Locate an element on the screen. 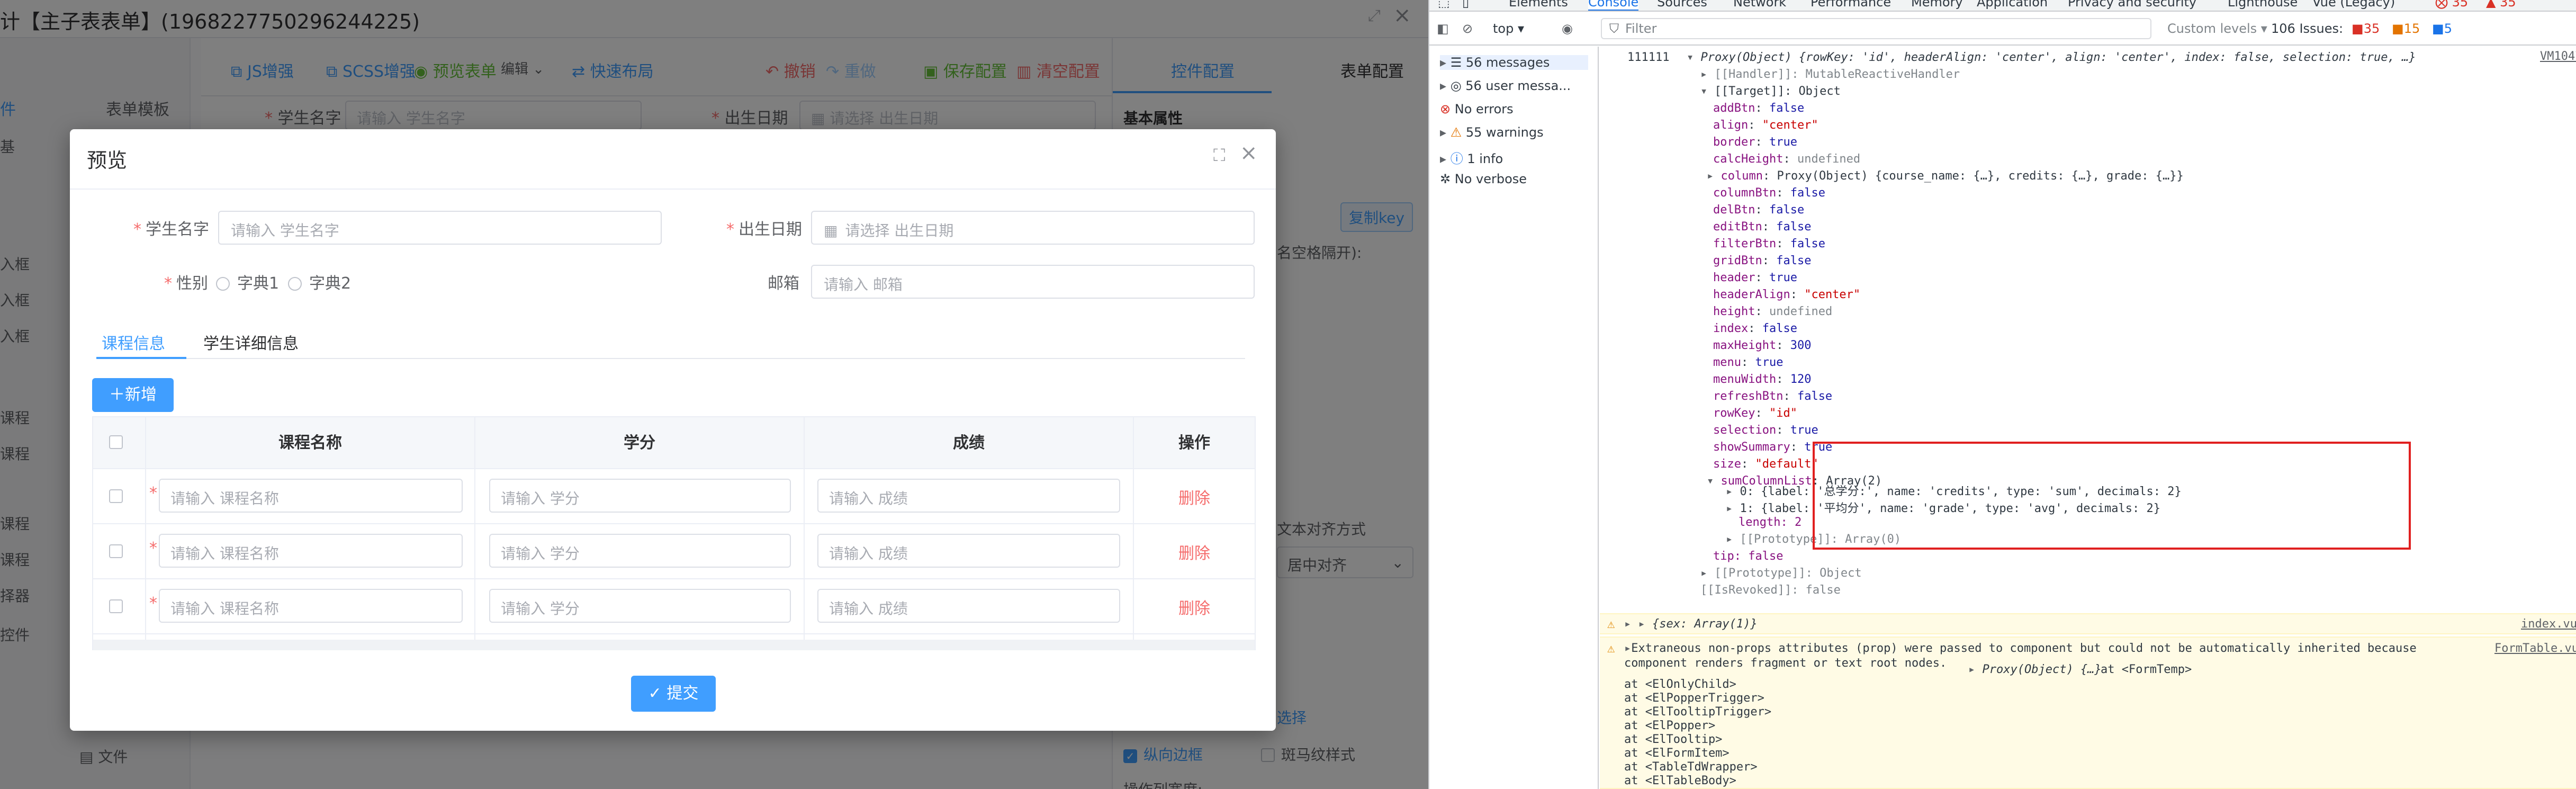 The image size is (2576, 789). issues-error-count: ■35 is located at coordinates (2366, 28).